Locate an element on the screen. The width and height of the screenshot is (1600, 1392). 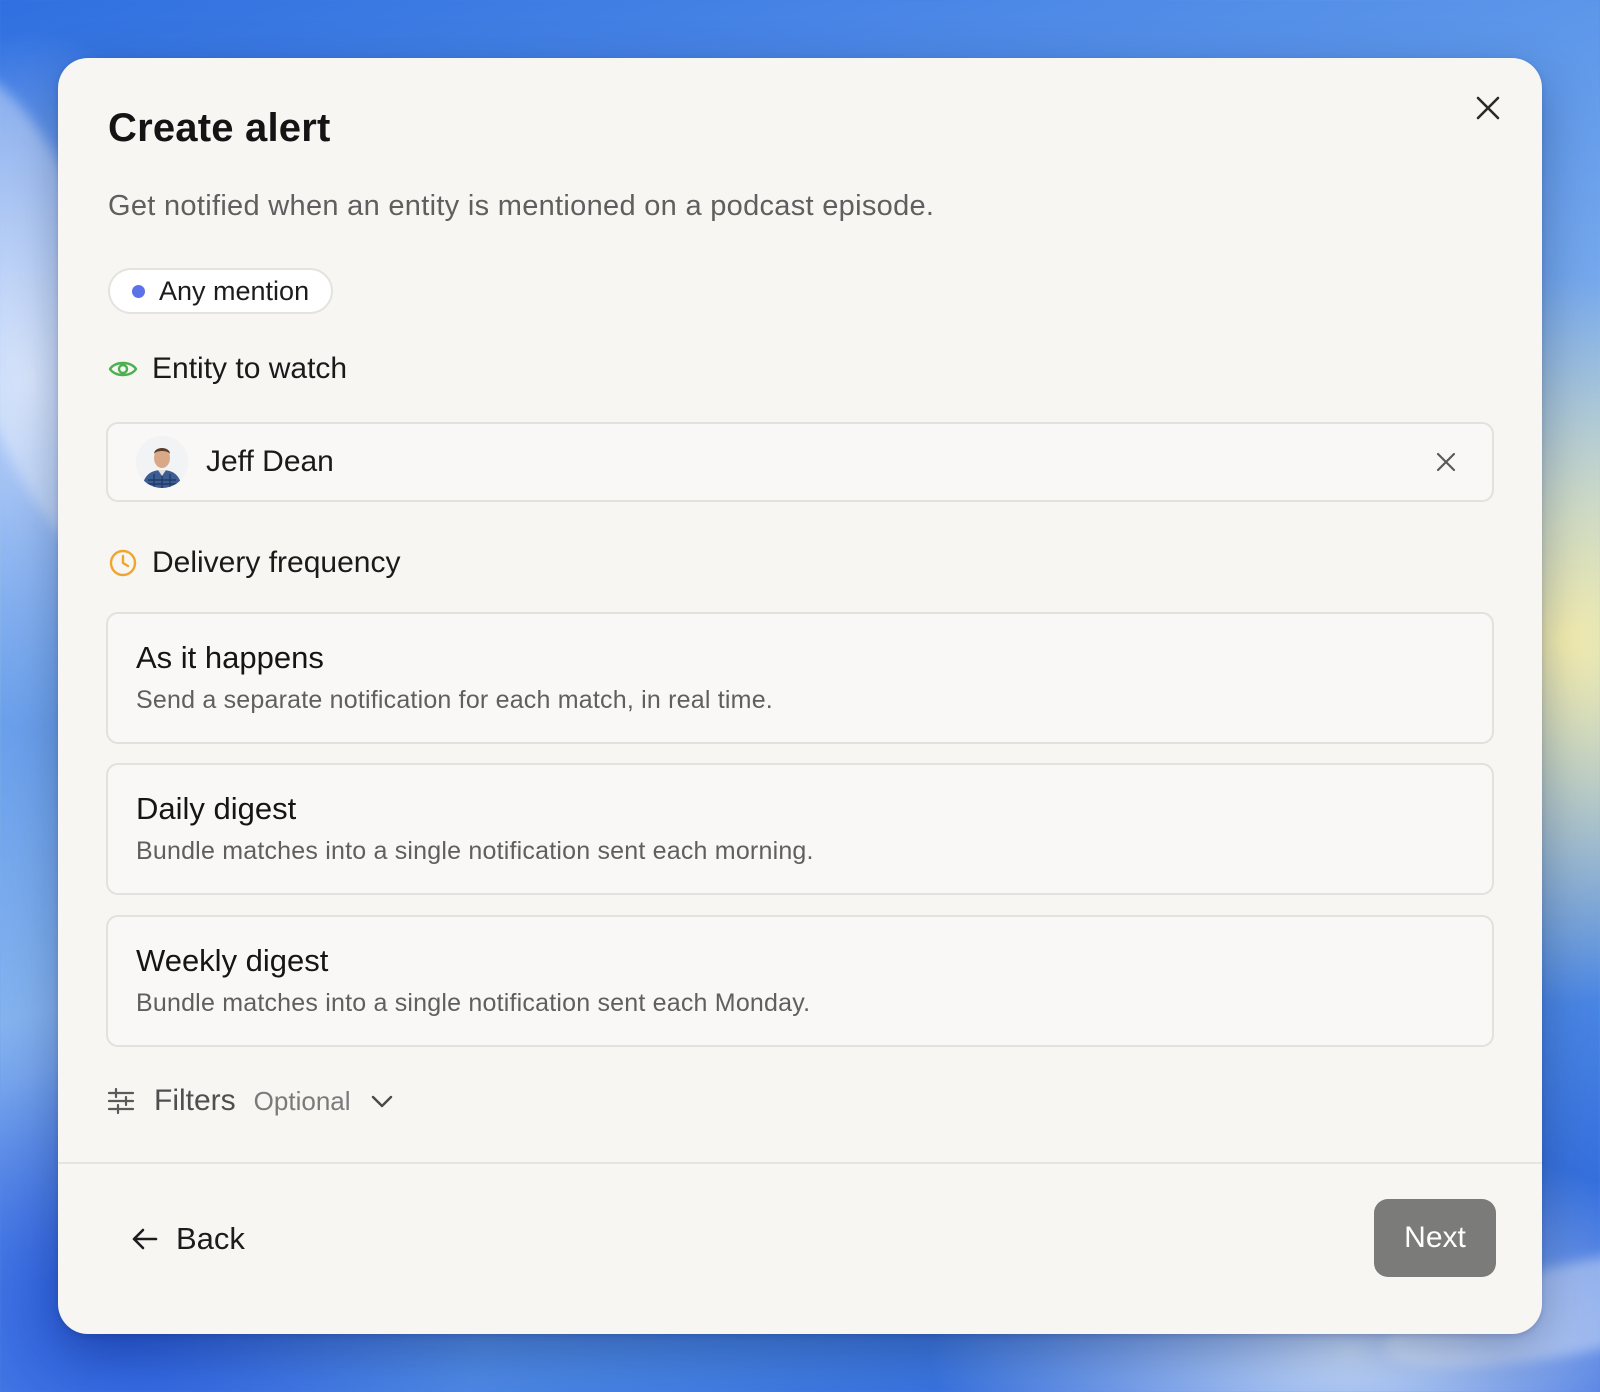
frequency-section-header: Delivery frequency is located at coordinates (254, 563).